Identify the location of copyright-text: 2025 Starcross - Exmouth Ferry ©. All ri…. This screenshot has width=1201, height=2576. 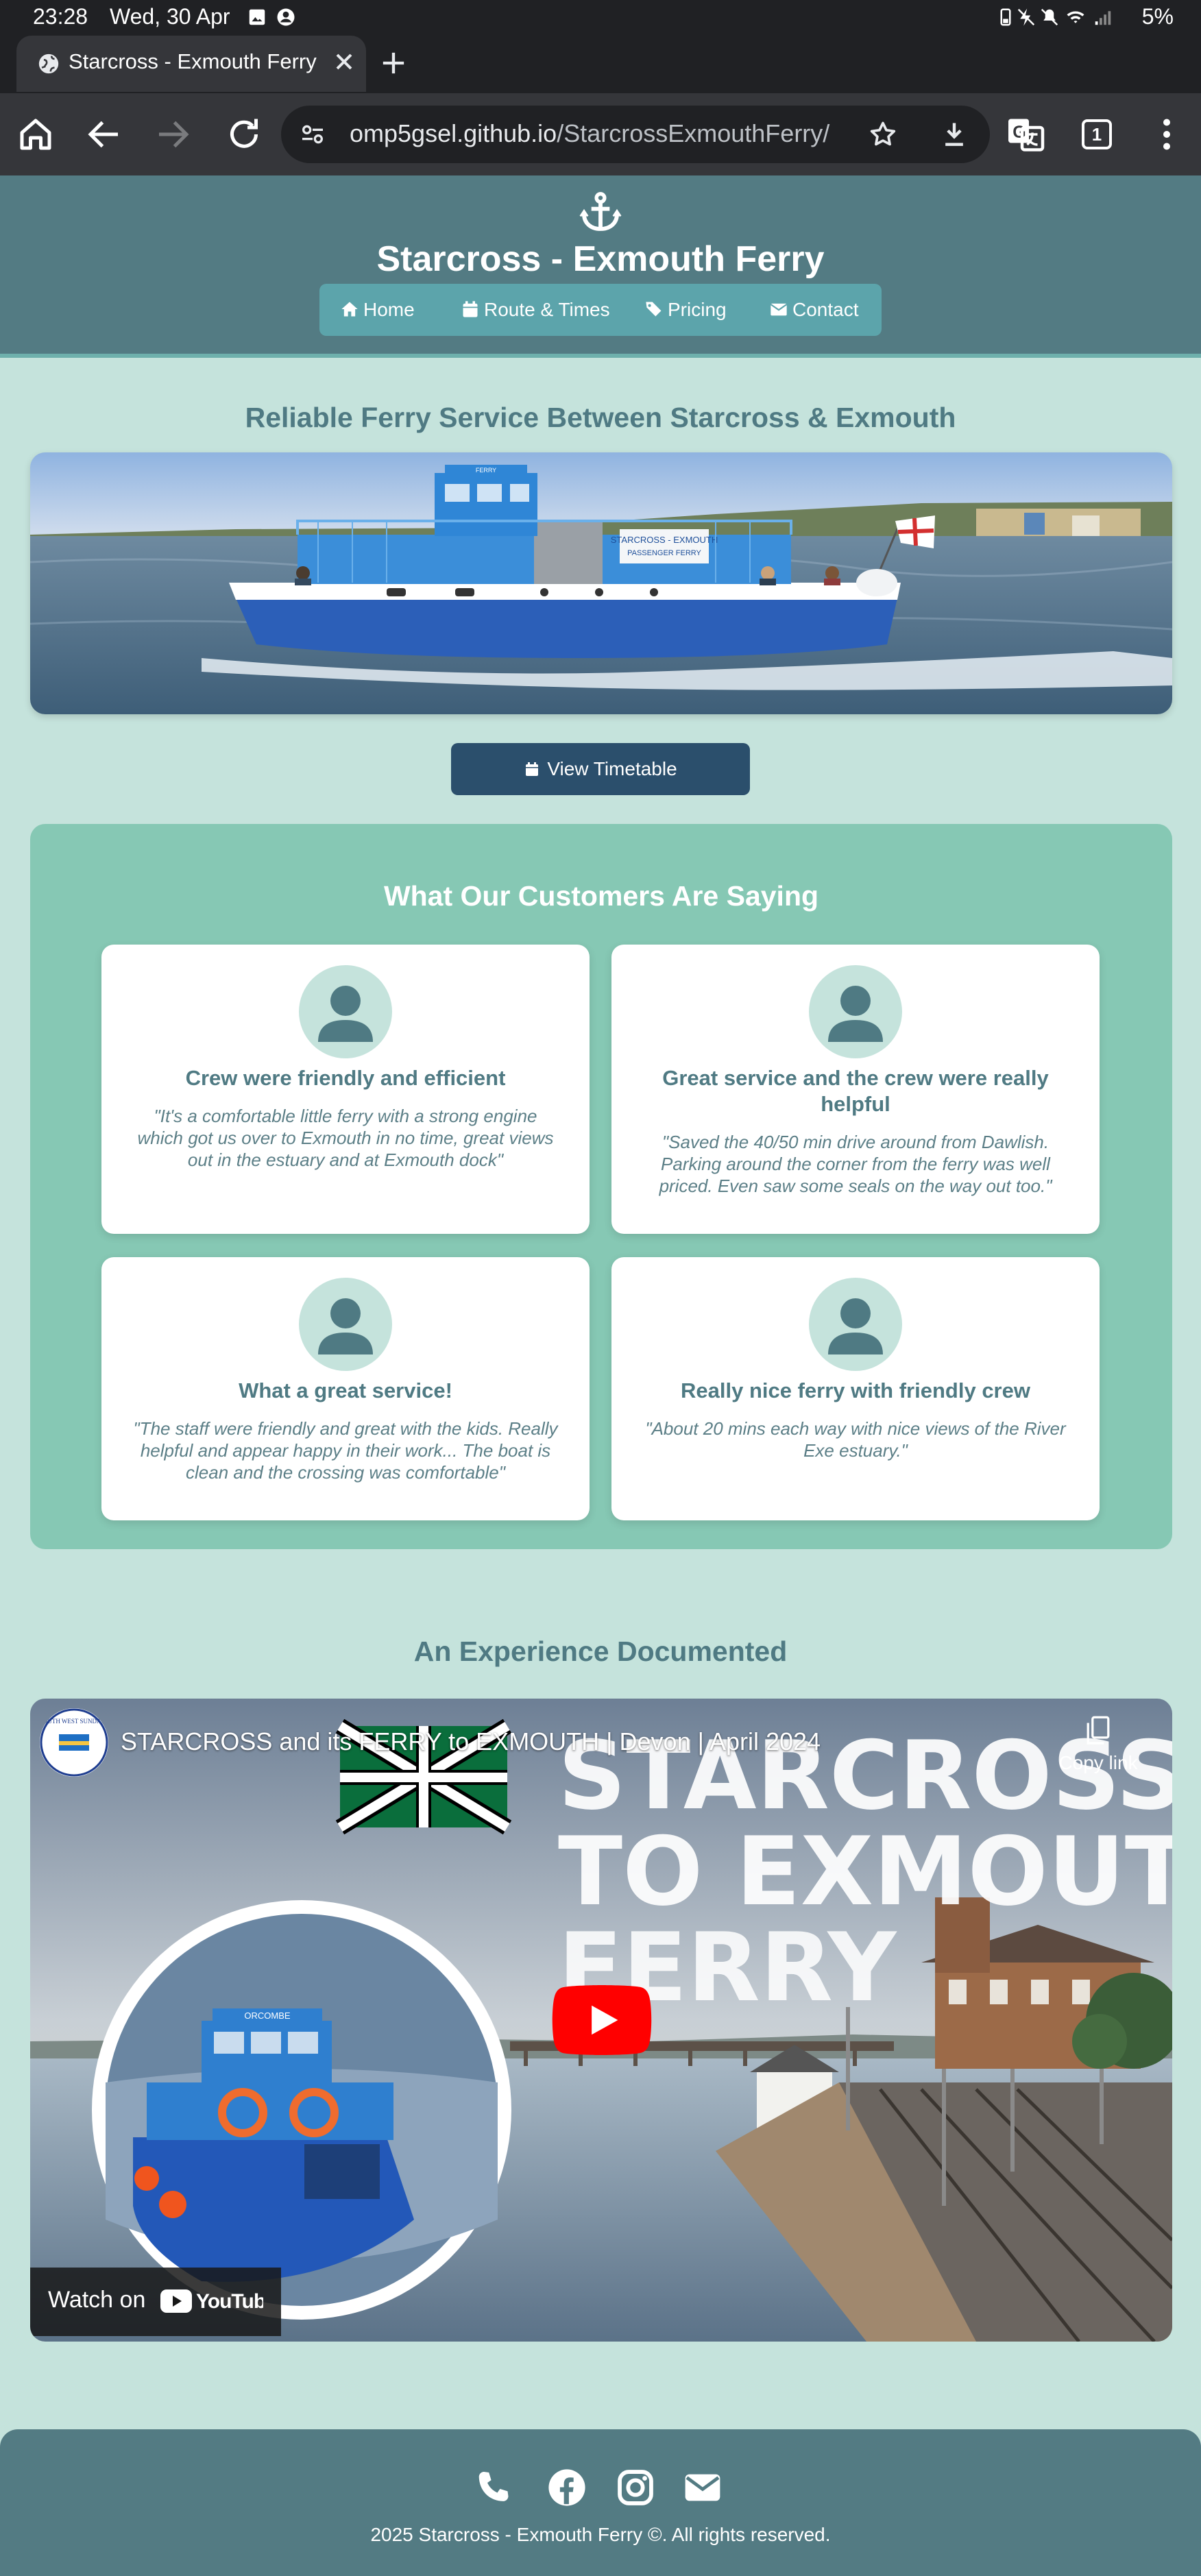
(600, 2534).